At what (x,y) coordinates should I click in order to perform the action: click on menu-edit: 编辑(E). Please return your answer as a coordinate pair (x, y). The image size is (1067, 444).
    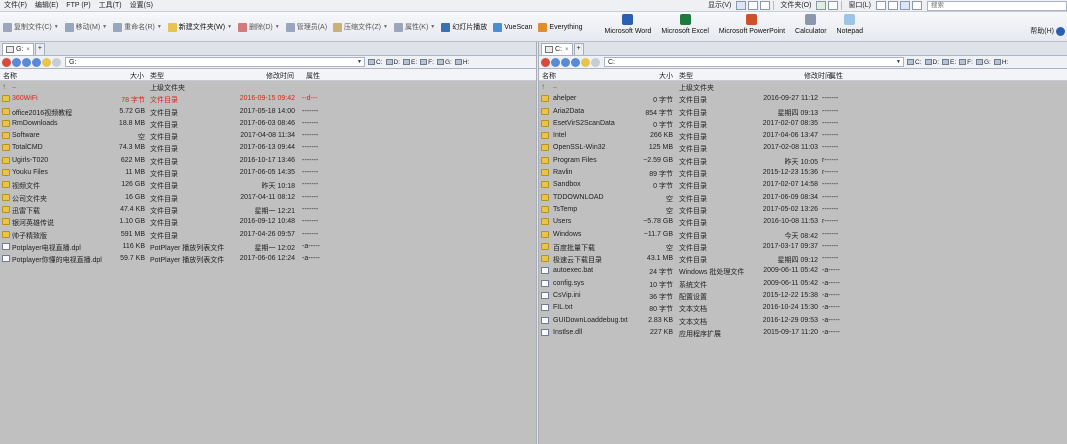
    Looking at the image, I should click on (46, 6).